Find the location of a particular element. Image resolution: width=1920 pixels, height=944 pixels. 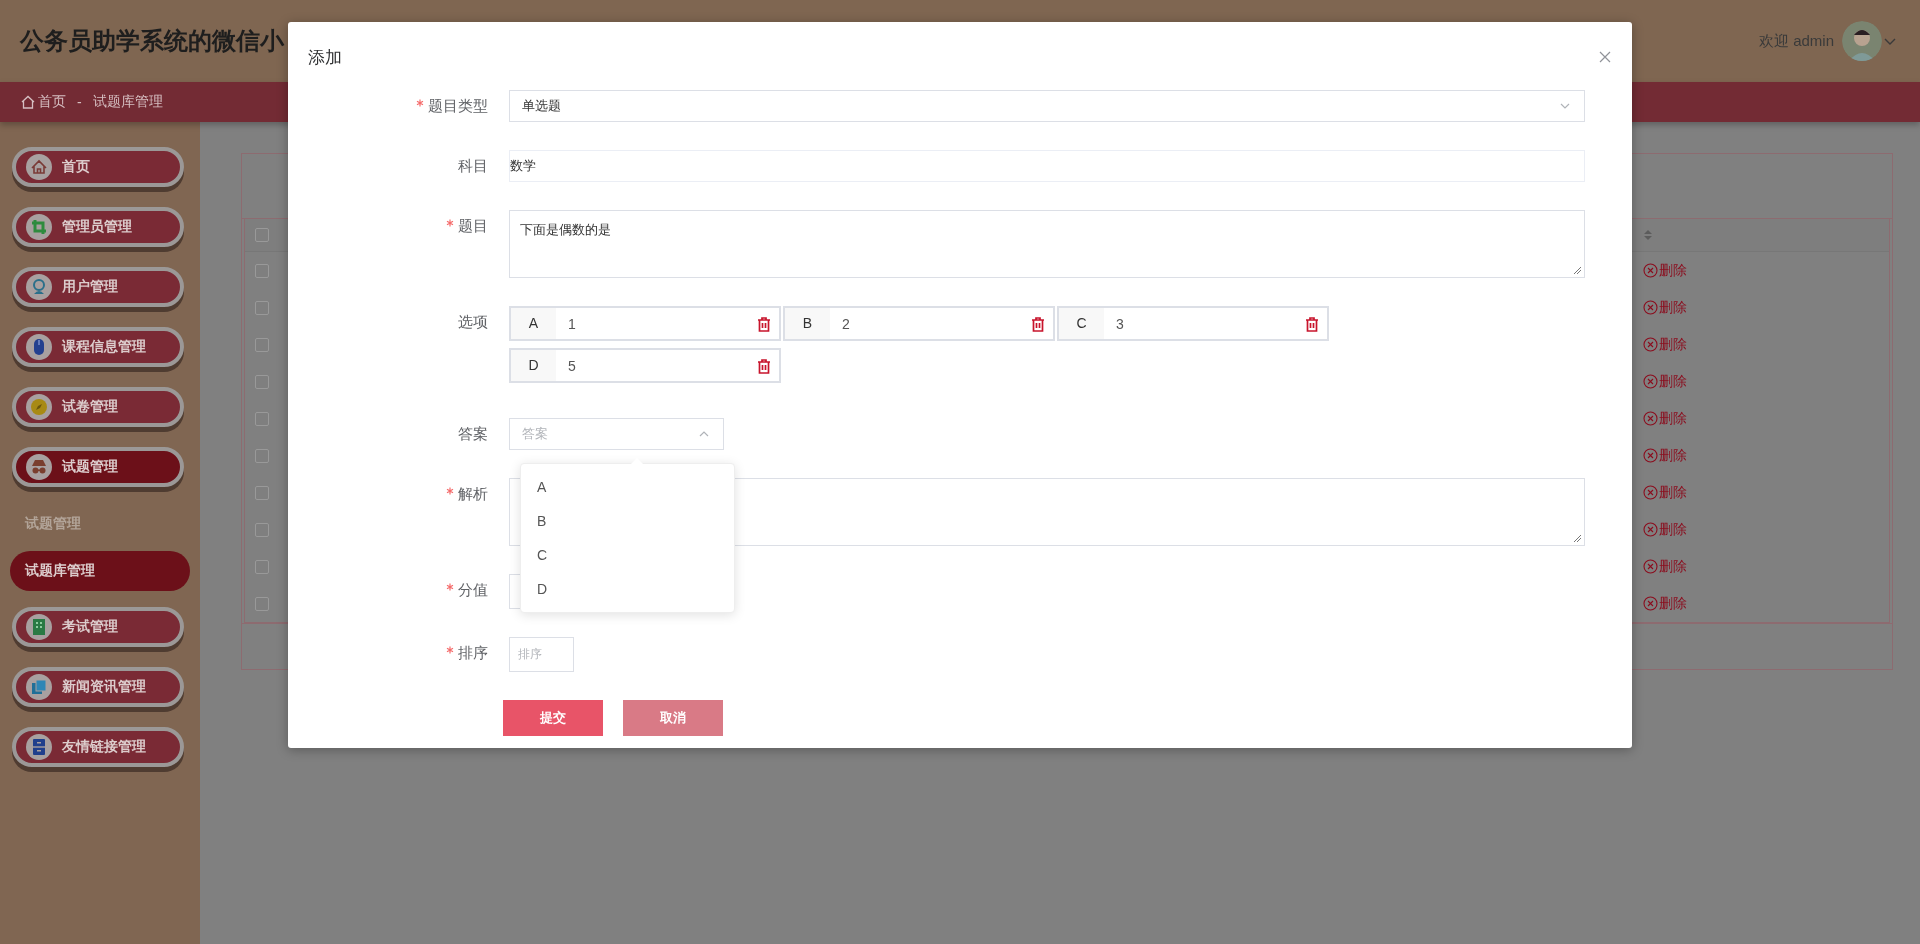

field-label: 答案 is located at coordinates (473, 434).